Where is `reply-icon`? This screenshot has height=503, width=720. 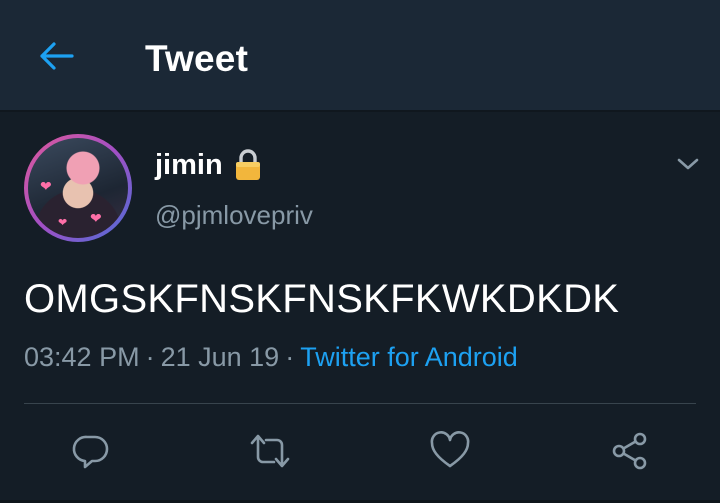
reply-icon is located at coordinates (90, 452).